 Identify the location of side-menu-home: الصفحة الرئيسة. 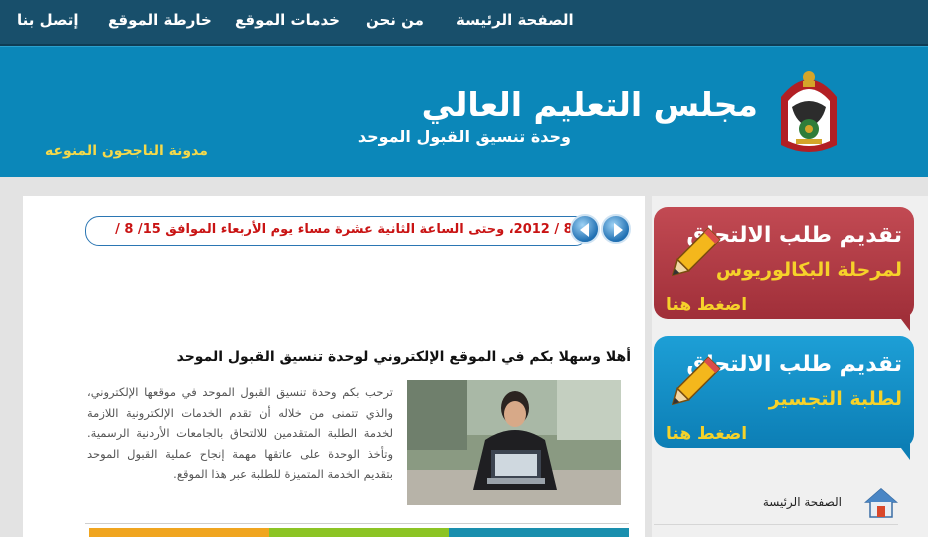
(776, 504).